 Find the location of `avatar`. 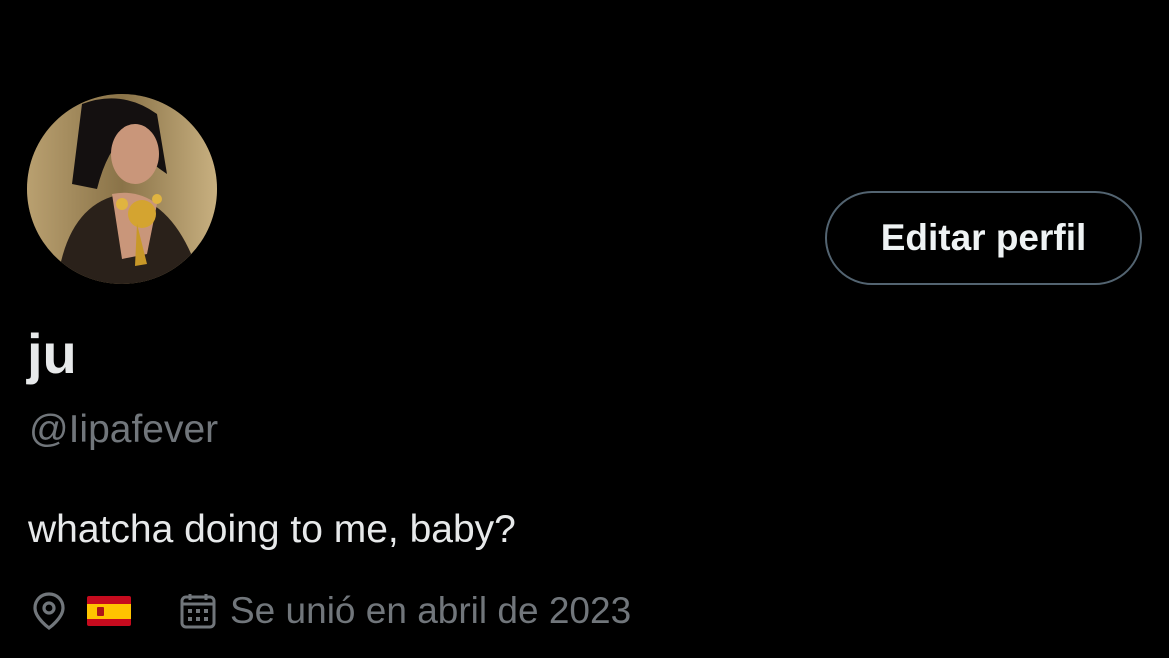

avatar is located at coordinates (122, 189).